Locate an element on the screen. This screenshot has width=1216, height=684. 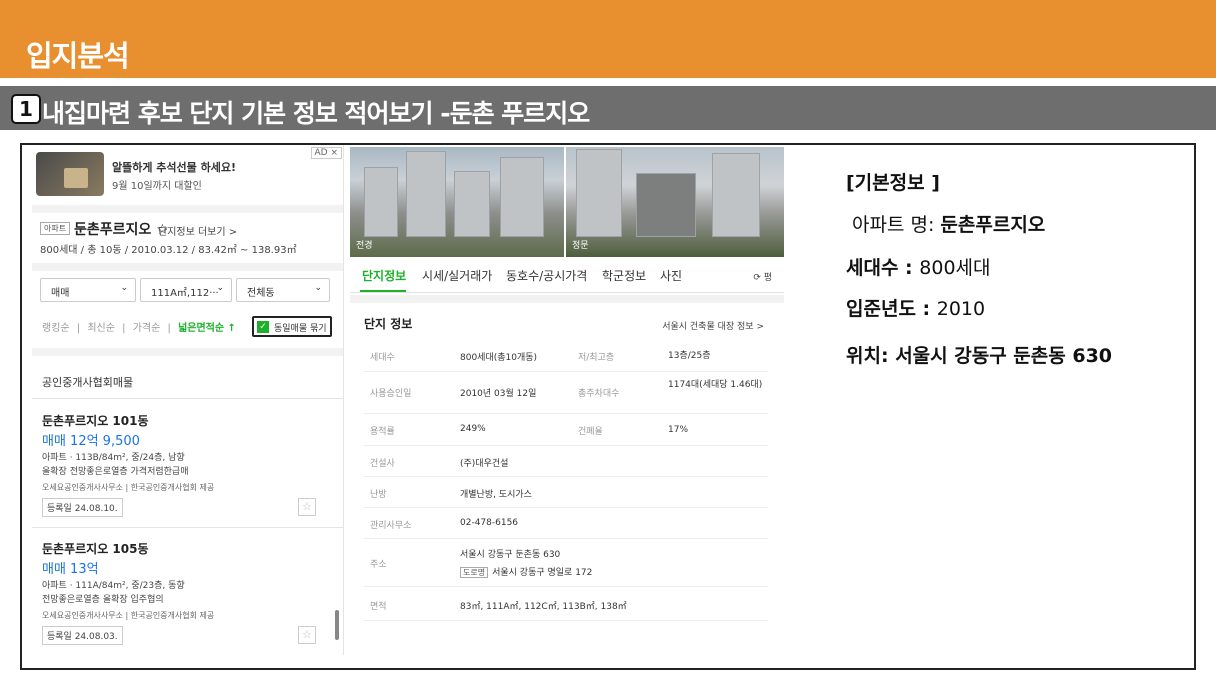
ad-close-button: AD × is located at coordinates (326, 153).